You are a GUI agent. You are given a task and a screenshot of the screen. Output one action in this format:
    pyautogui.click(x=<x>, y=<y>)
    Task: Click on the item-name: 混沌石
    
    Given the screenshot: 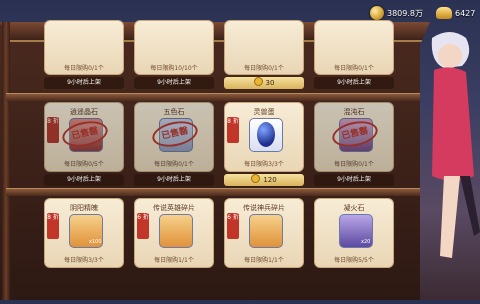 What is the action you would take?
    pyautogui.click(x=354, y=112)
    